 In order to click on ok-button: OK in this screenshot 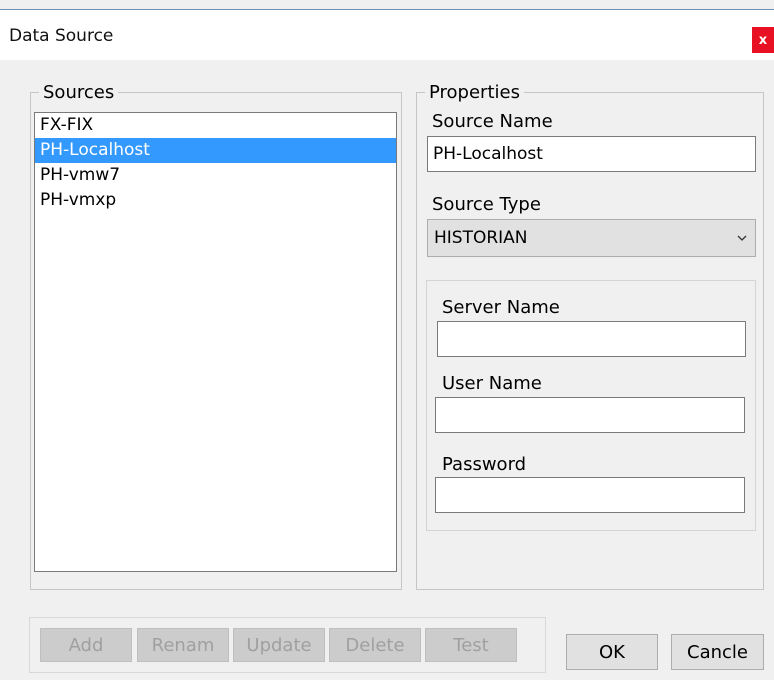, I will do `click(612, 652)`.